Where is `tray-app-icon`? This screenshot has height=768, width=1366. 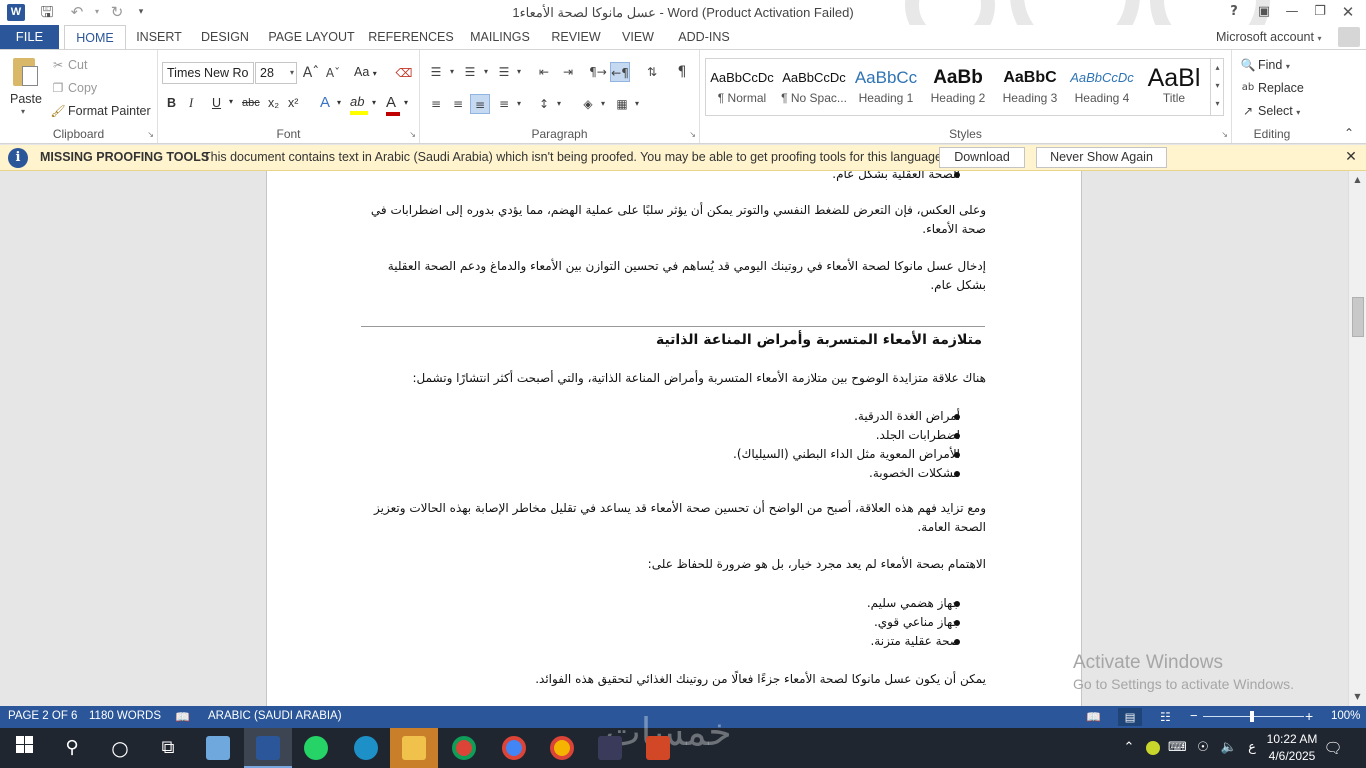 tray-app-icon is located at coordinates (1153, 748).